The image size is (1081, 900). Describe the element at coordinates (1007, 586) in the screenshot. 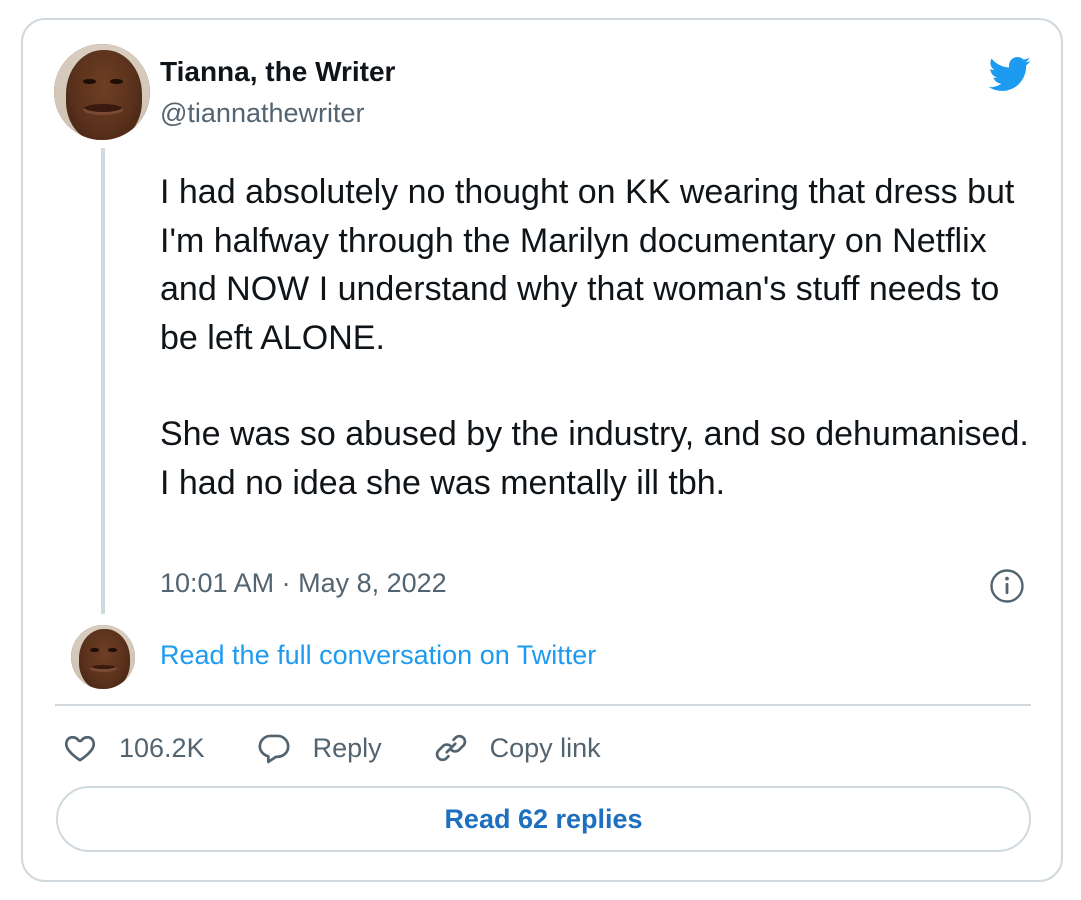

I see `info-icon` at that location.